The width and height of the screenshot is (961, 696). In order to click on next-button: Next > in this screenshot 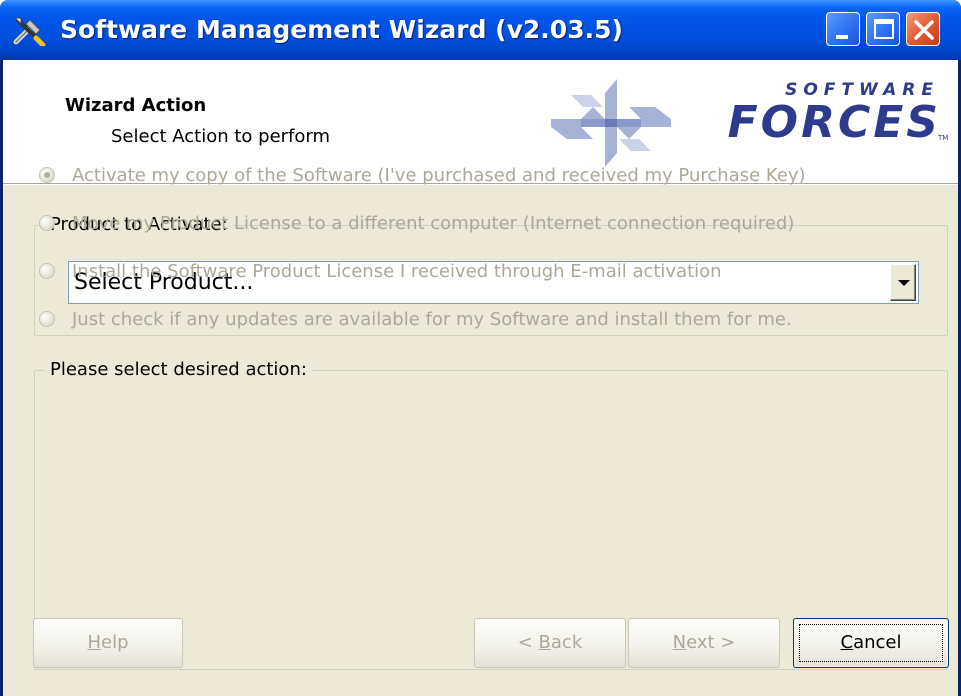, I will do `click(704, 643)`.